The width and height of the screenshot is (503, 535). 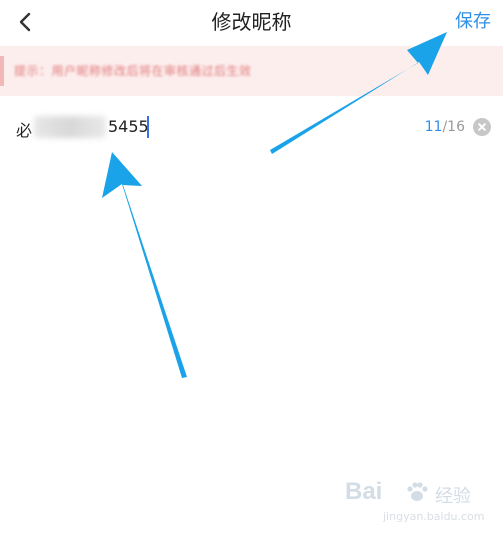 What do you see at coordinates (144, 265) in the screenshot?
I see `arrow-to-nickname-icon` at bounding box center [144, 265].